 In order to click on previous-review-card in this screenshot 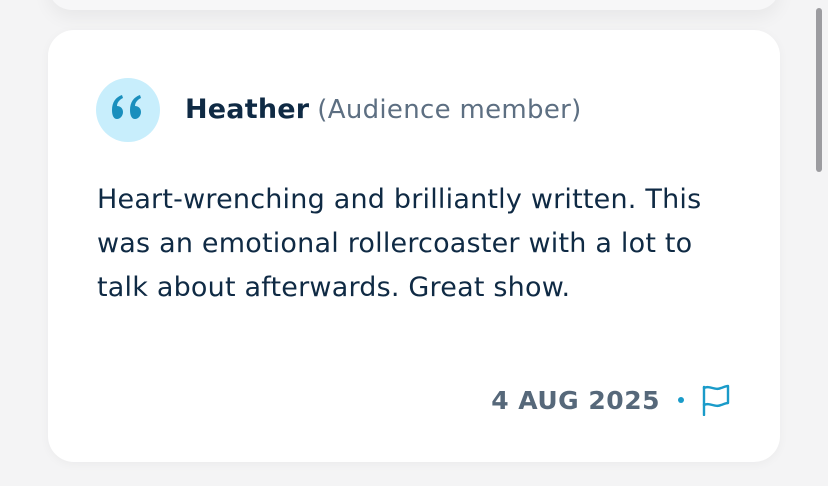, I will do `click(414, 5)`.